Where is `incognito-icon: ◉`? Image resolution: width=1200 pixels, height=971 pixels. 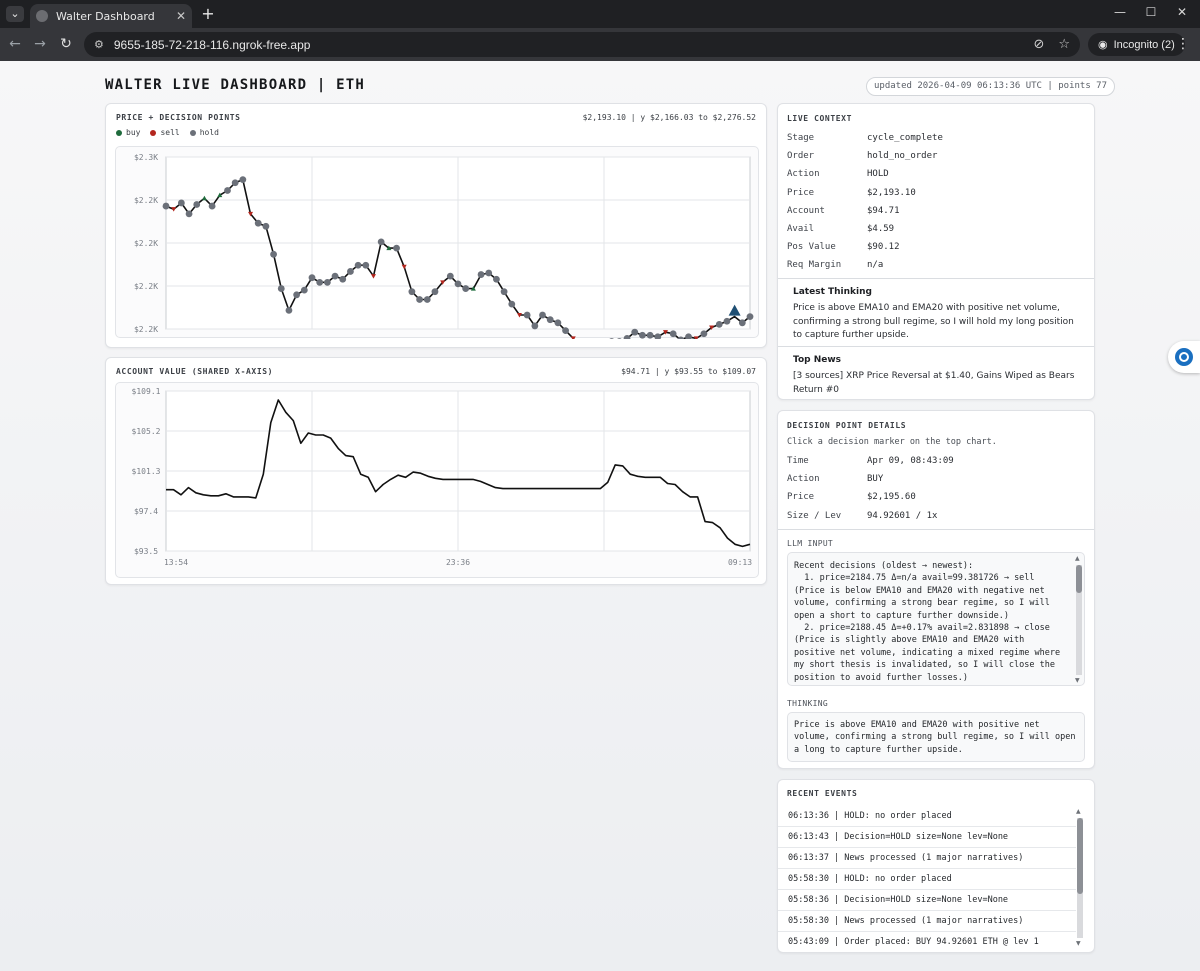
incognito-icon: ◉ is located at coordinates (1103, 45).